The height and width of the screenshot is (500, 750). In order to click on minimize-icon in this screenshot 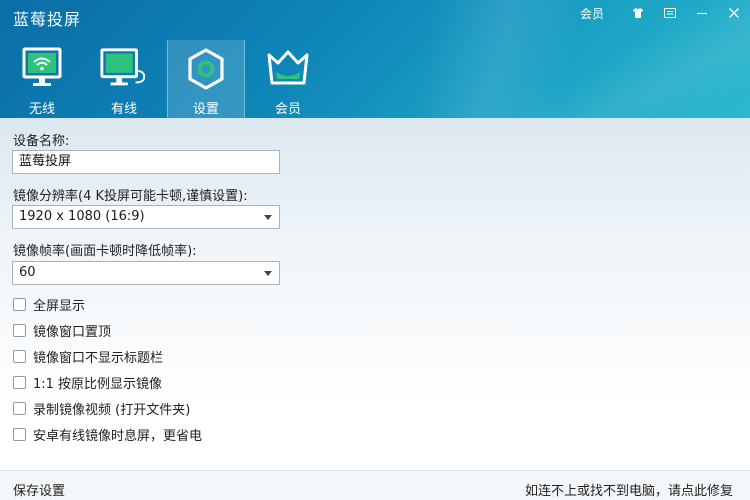, I will do `click(702, 13)`.